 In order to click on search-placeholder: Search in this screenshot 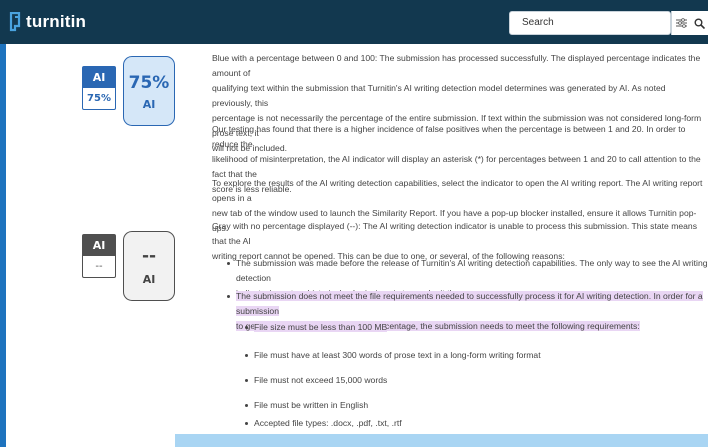, I will do `click(538, 22)`.